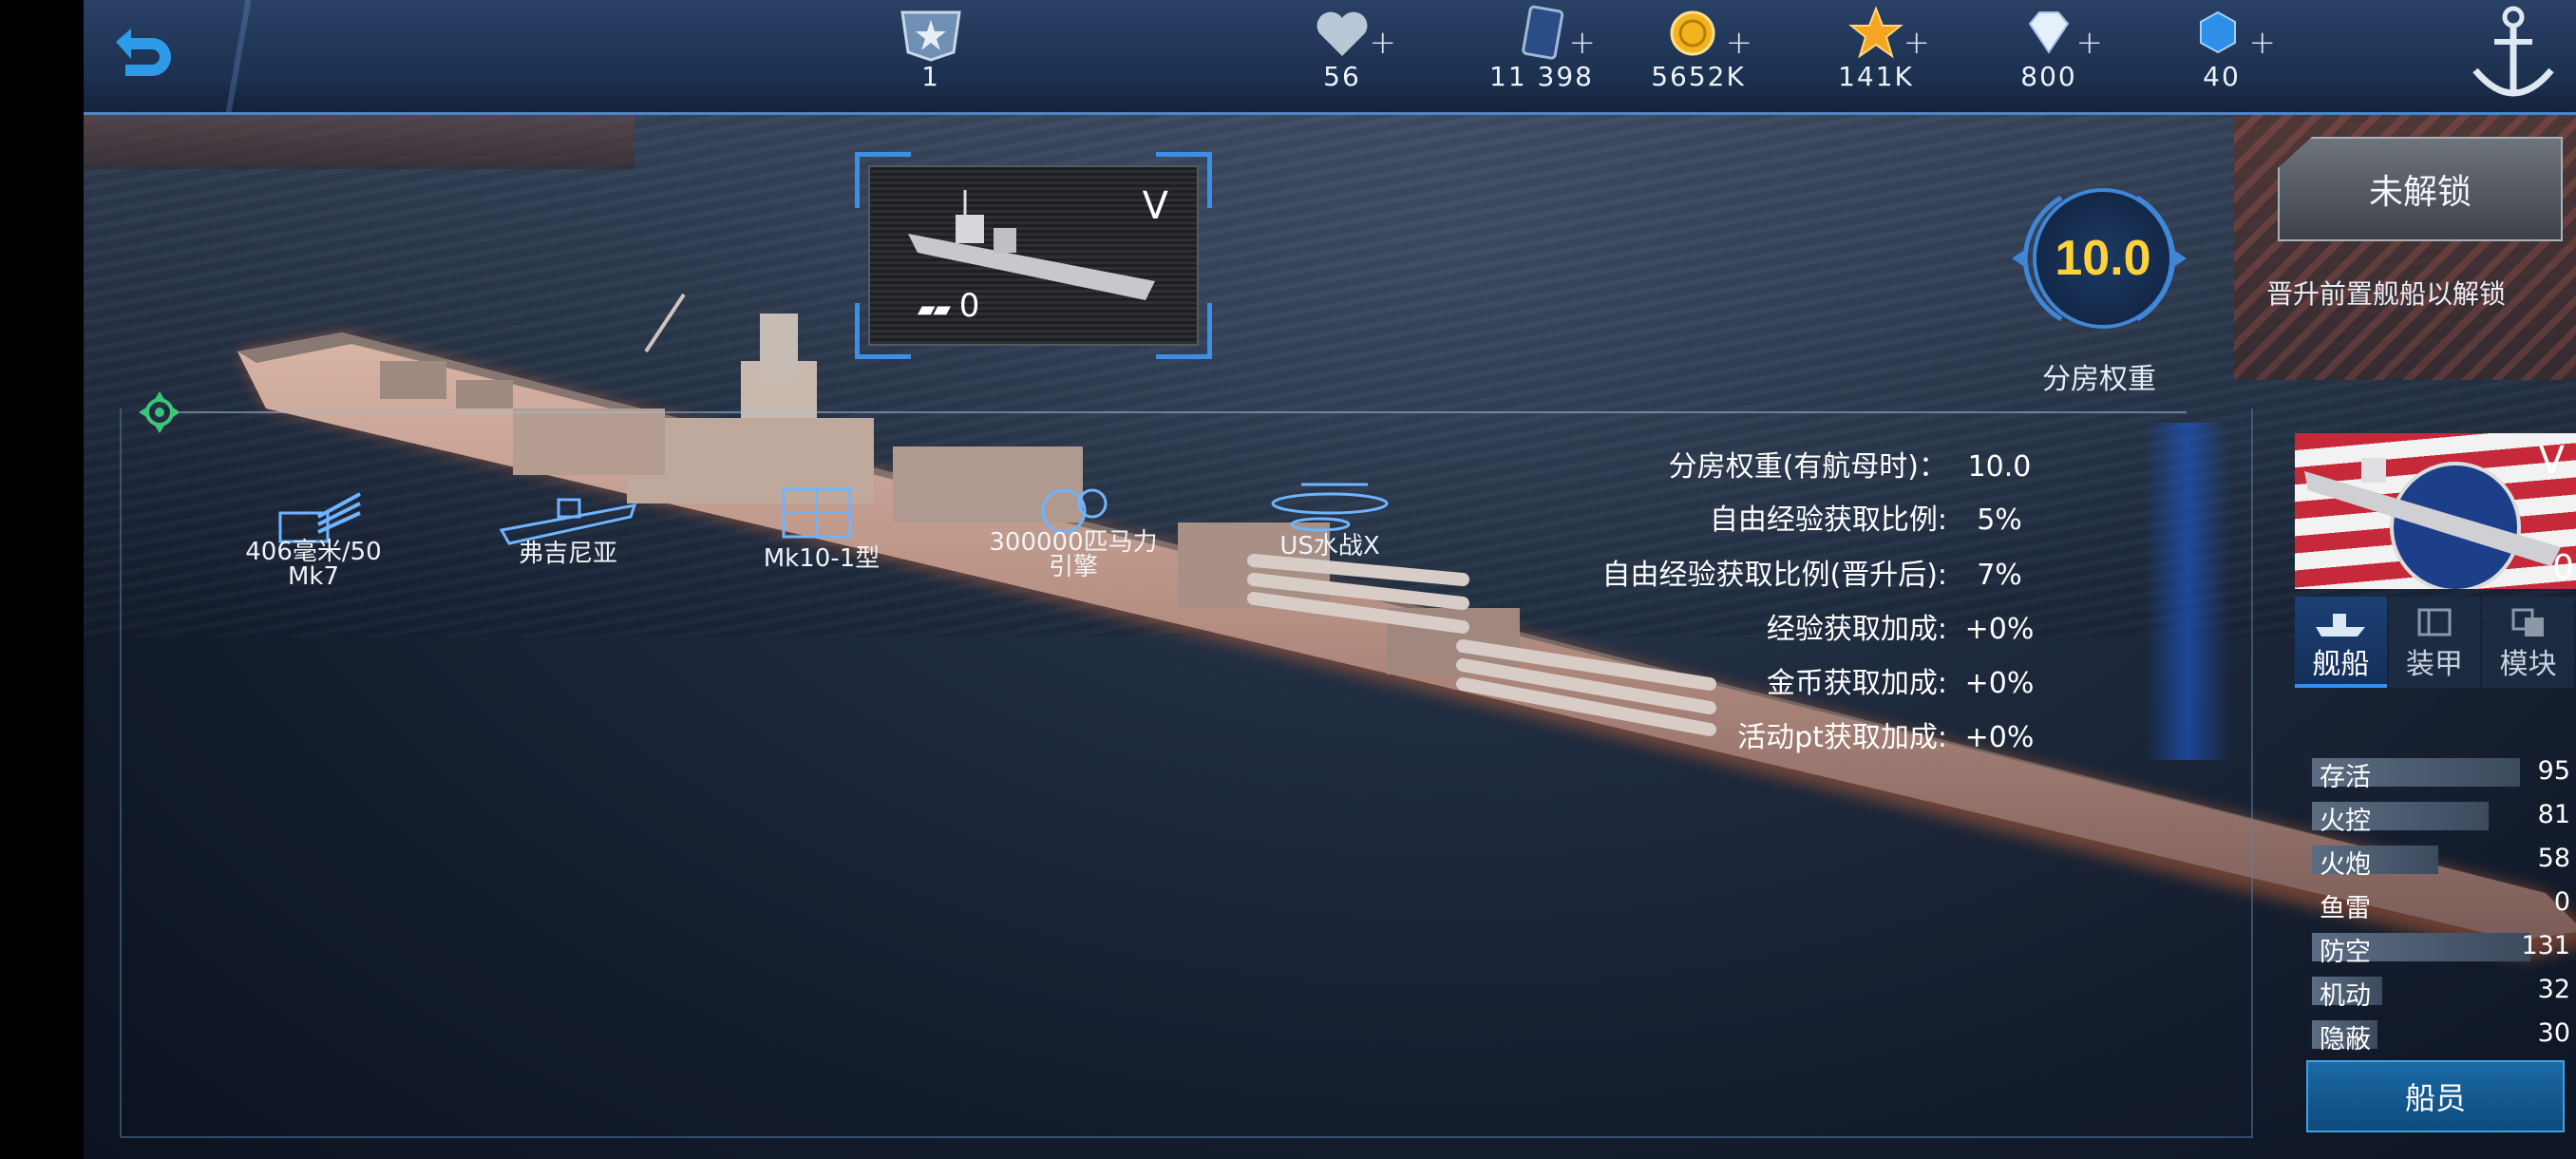  I want to click on attribute-value: 32, so click(2553, 989).